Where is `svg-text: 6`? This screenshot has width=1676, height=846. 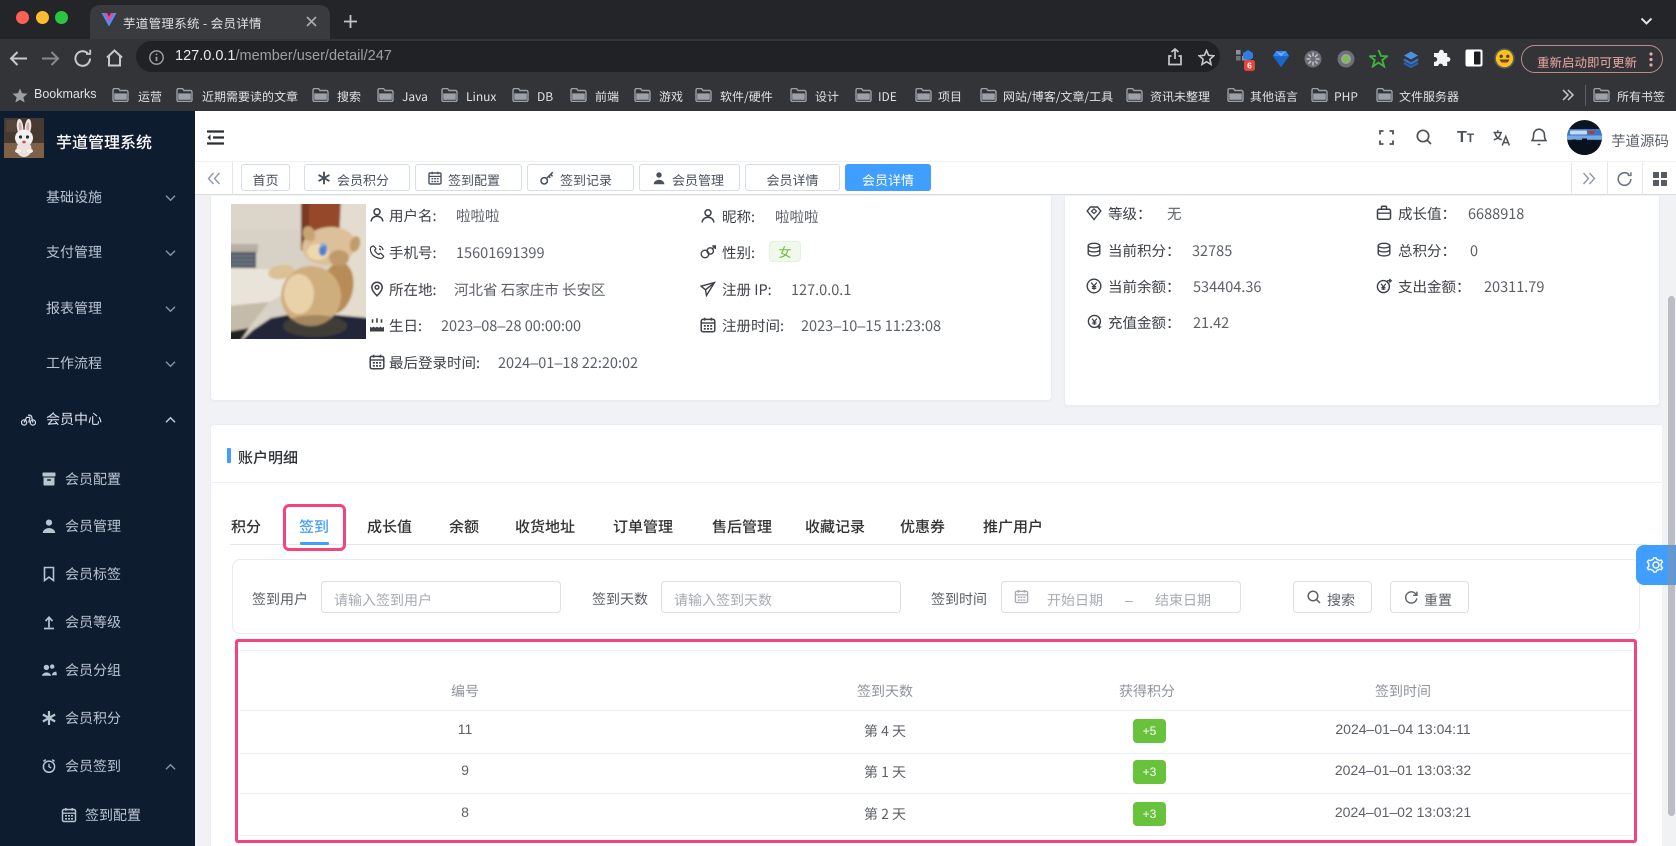 svg-text: 6 is located at coordinates (1249, 66).